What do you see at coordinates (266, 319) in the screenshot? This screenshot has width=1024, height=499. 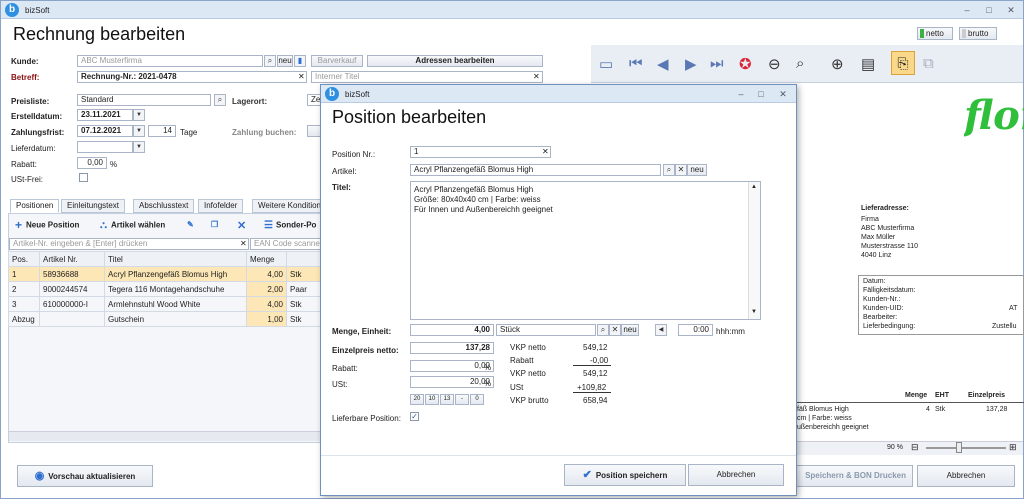 I see `cell-menge: 1,00` at bounding box center [266, 319].